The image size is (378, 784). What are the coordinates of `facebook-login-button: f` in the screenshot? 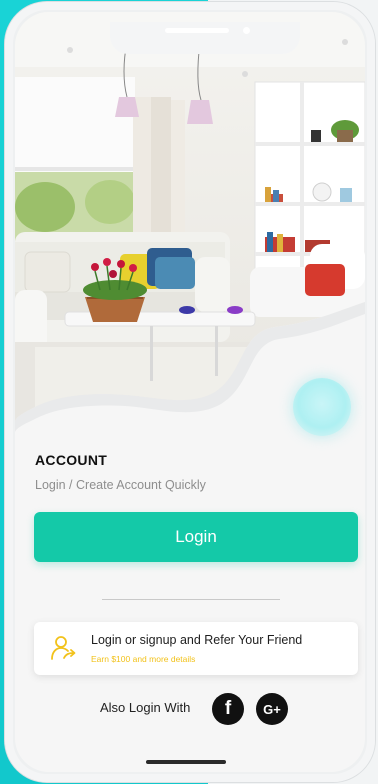 It's located at (228, 709).